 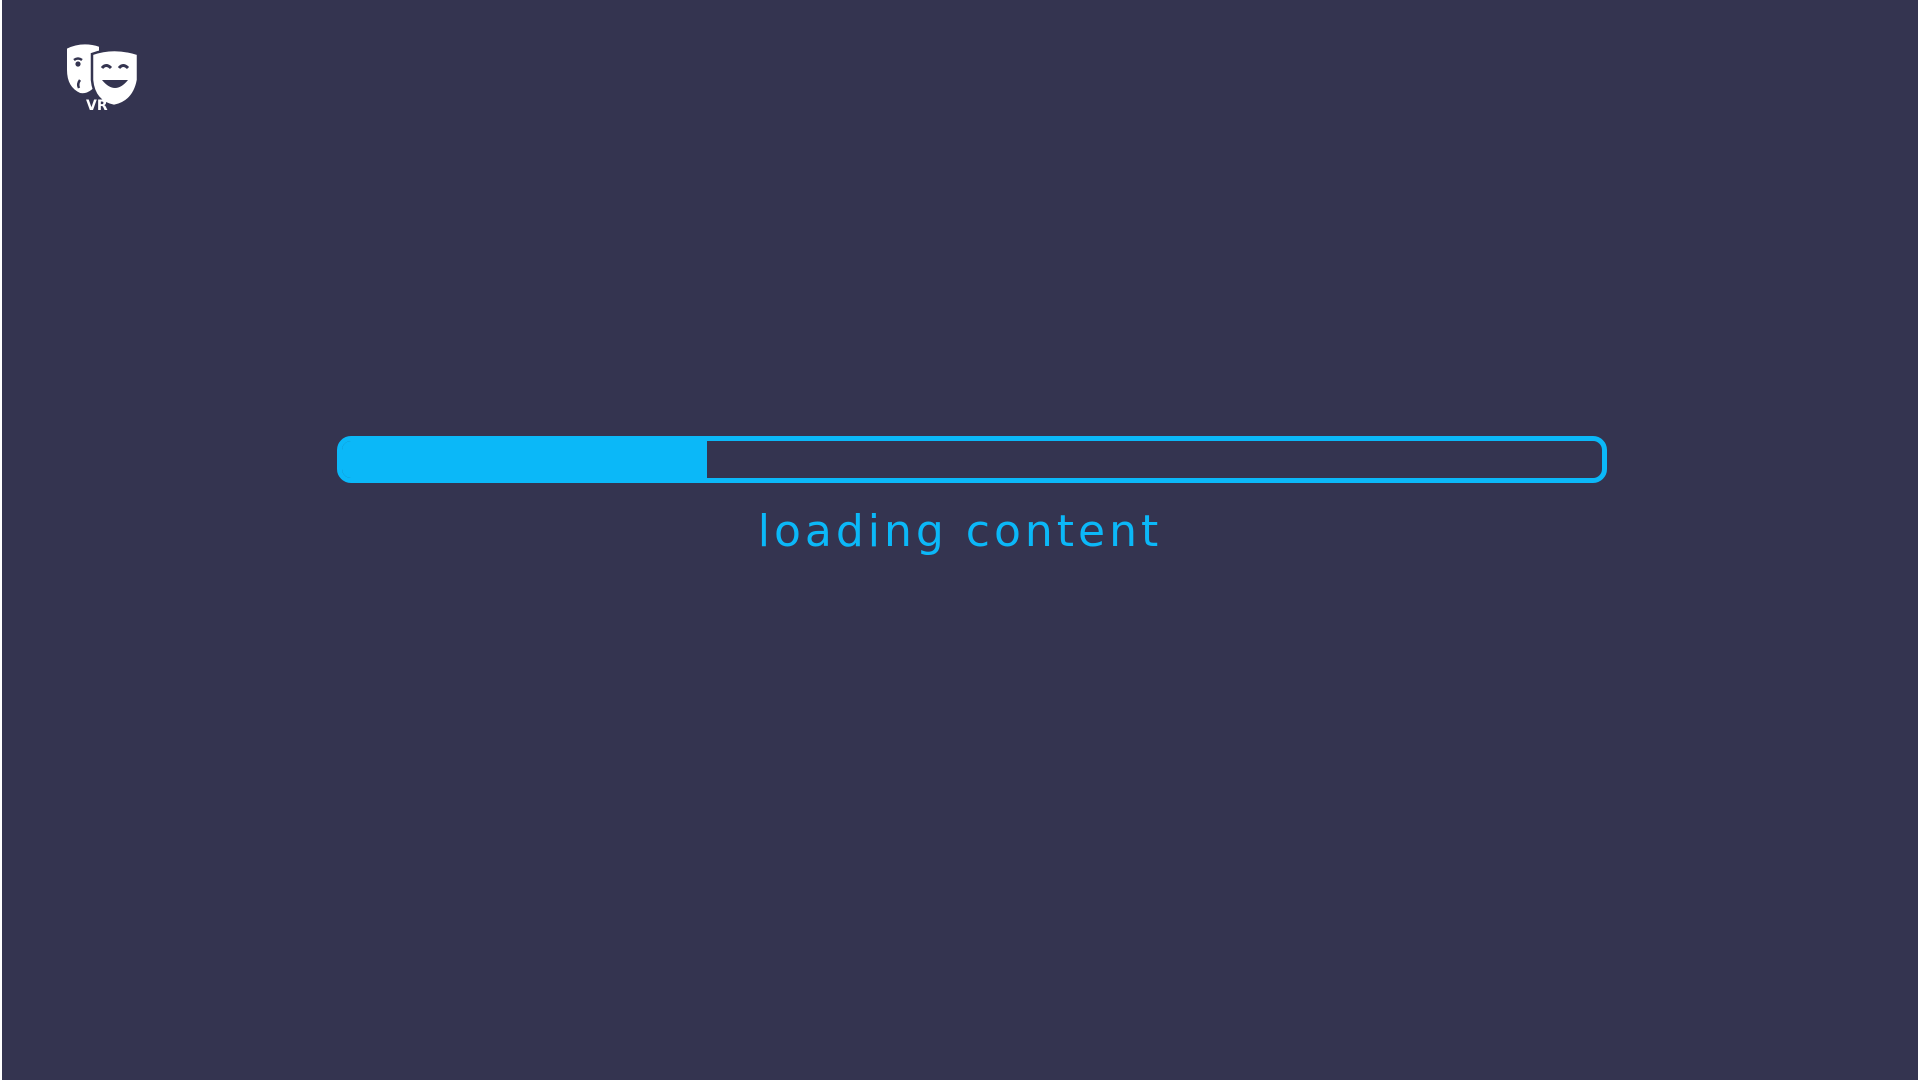 I want to click on theater-masks-icon: VR, so click(x=102, y=77).